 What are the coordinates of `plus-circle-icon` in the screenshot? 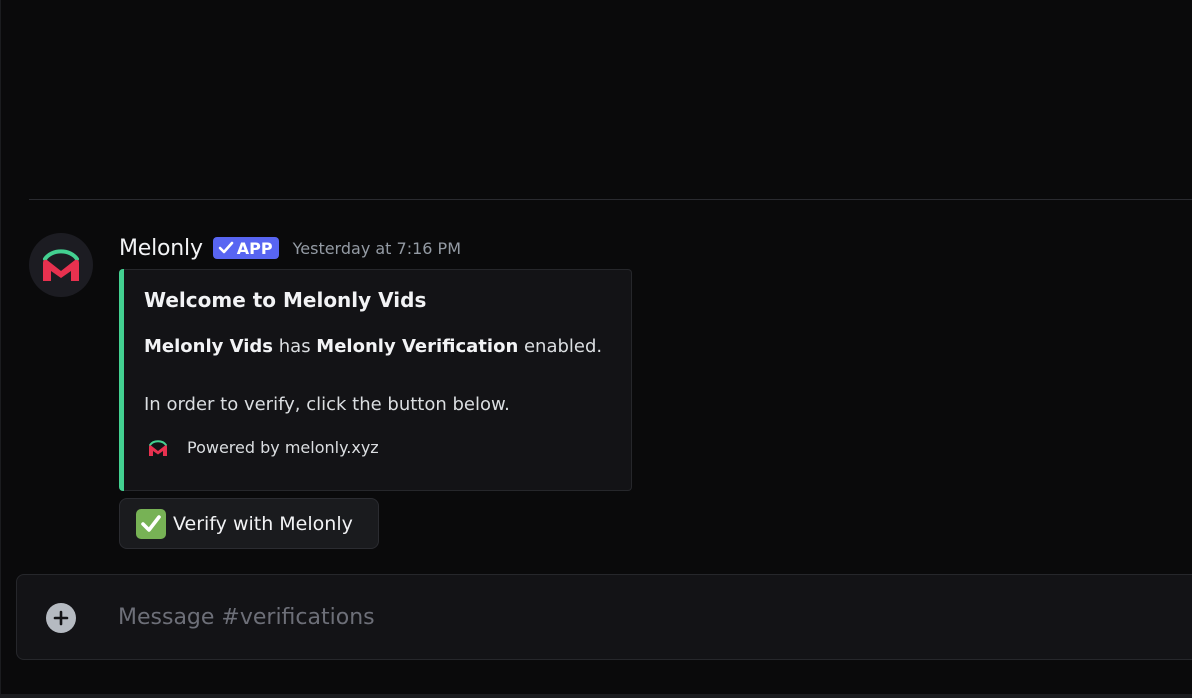 It's located at (61, 618).